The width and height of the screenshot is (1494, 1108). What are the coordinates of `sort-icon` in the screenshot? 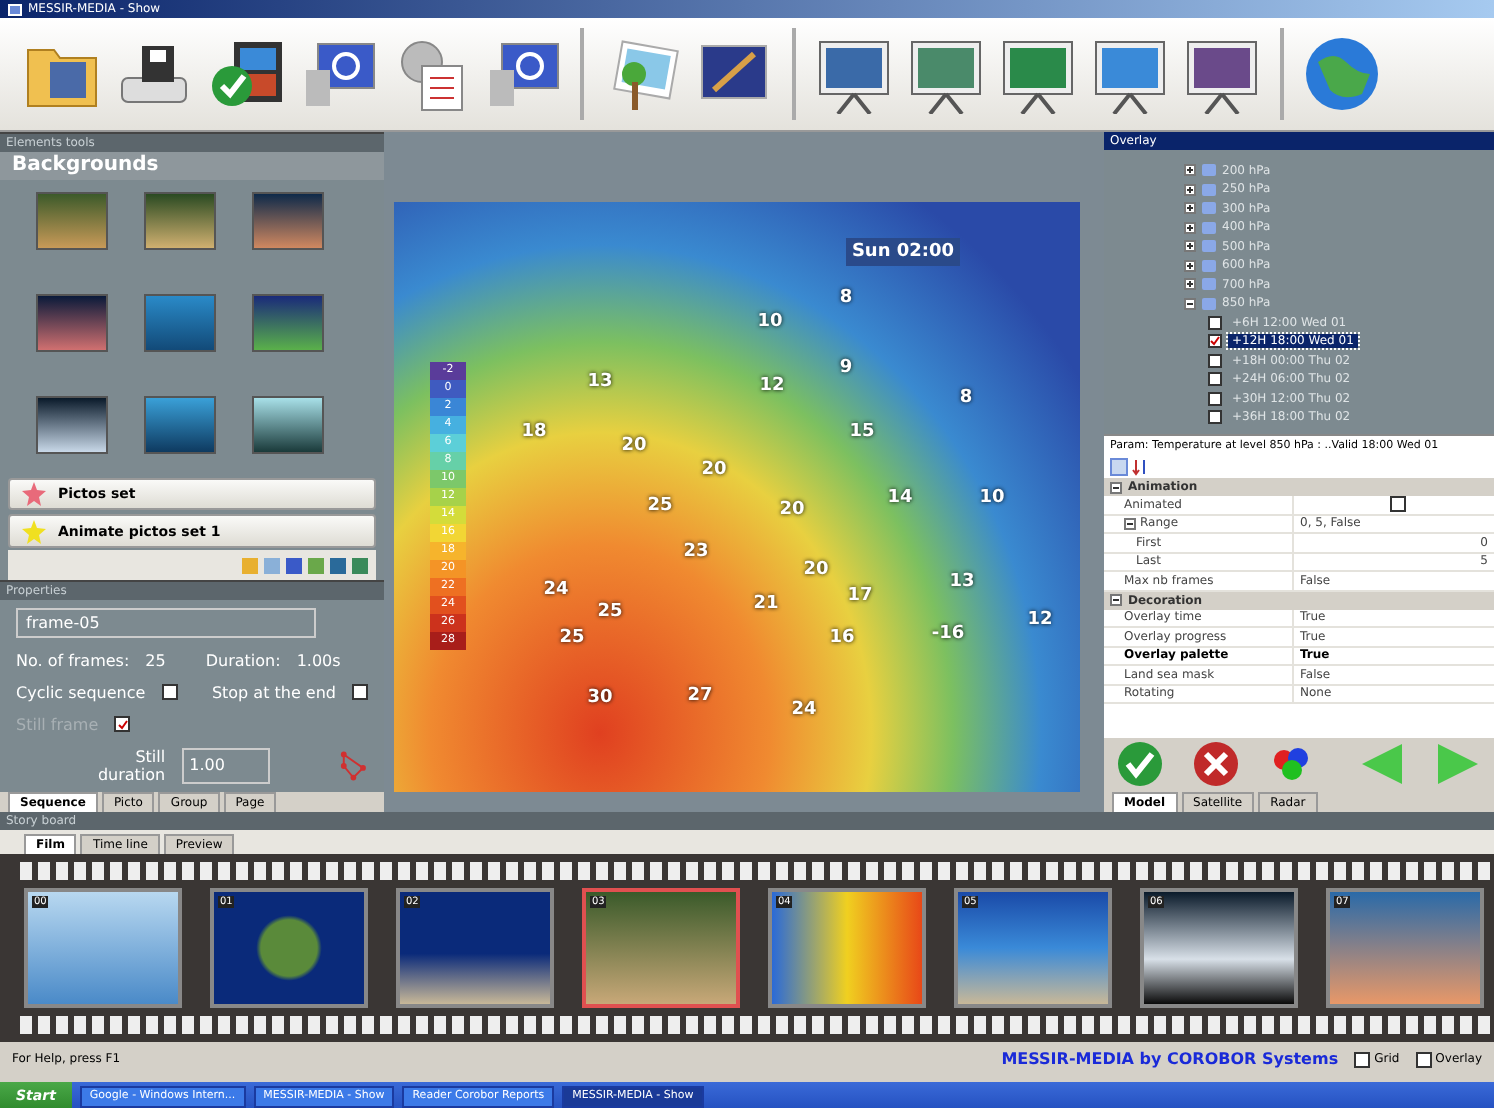 It's located at (1141, 467).